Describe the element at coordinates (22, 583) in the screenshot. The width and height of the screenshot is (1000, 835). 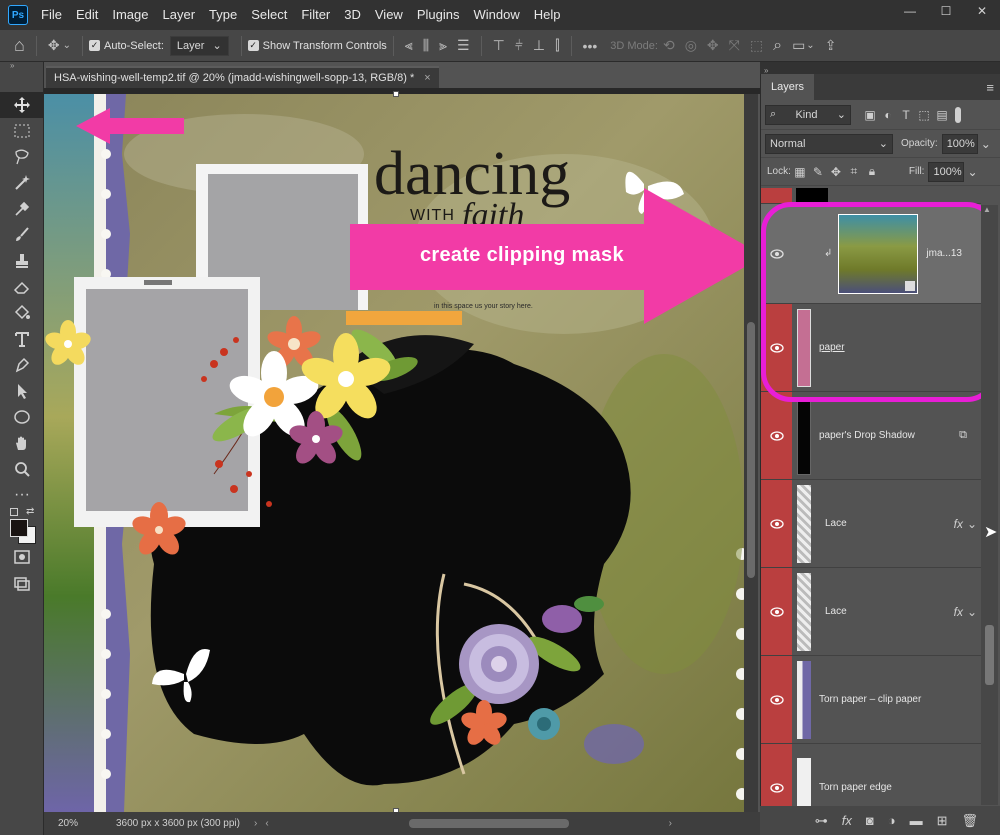
I see `screen-mode-tool` at that location.